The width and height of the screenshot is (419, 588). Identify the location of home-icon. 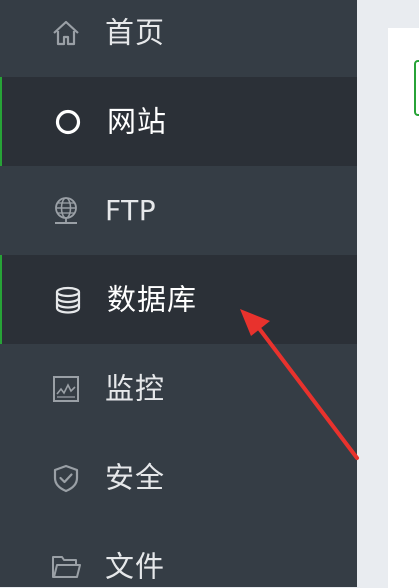
(66, 33).